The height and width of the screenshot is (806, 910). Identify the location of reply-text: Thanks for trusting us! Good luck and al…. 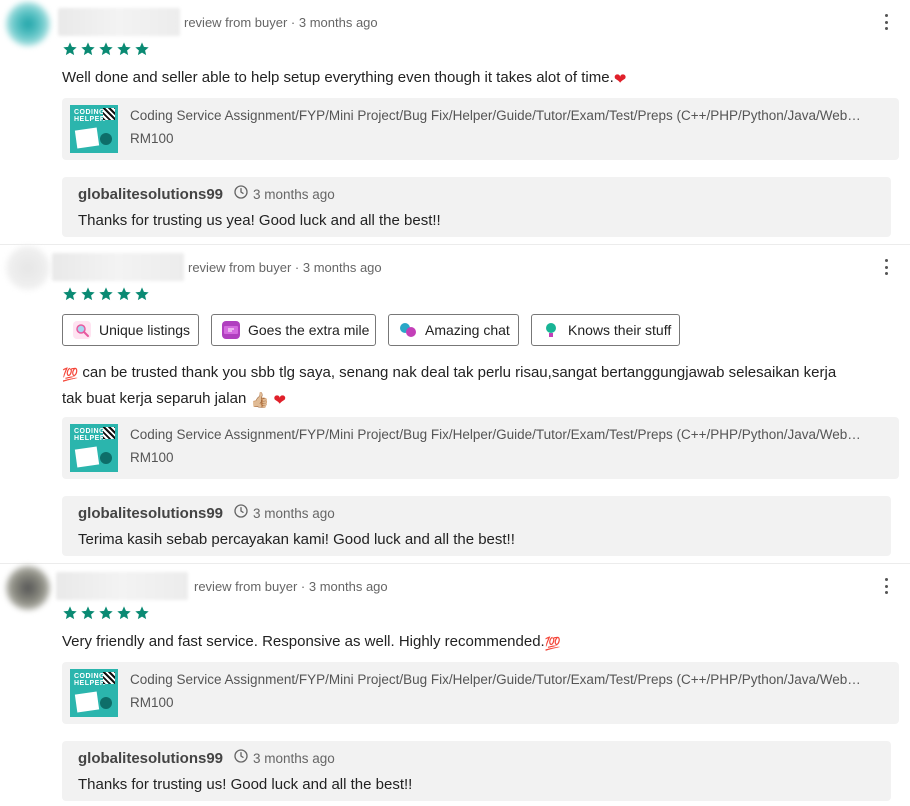
(245, 784).